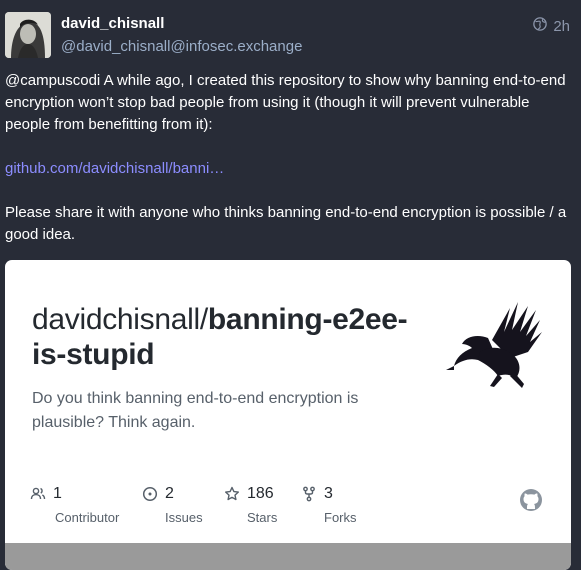  Describe the element at coordinates (329, 504) in the screenshot. I see `stat-forks: 3 Forks` at that location.